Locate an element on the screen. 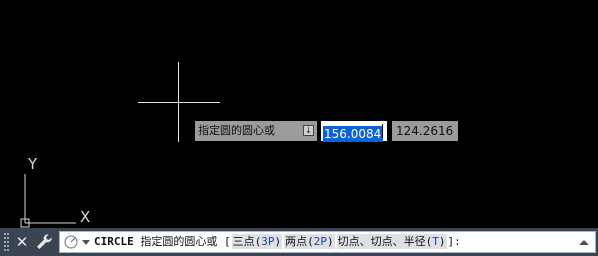 The image size is (598, 256). option-three-point: 三点(3P) is located at coordinates (257, 241).